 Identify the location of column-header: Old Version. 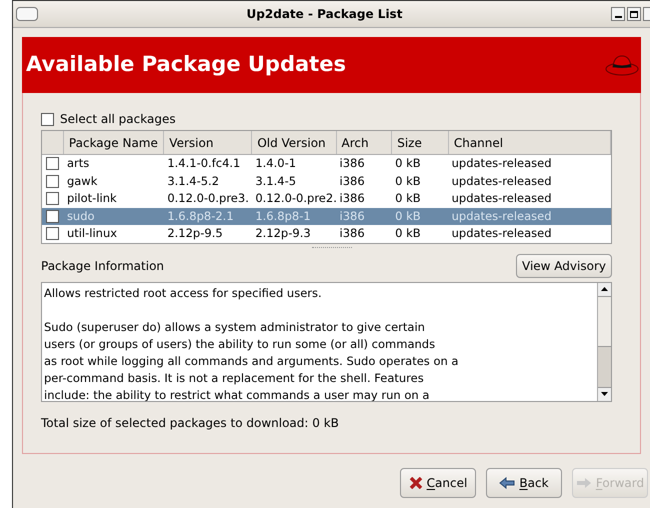
(294, 142).